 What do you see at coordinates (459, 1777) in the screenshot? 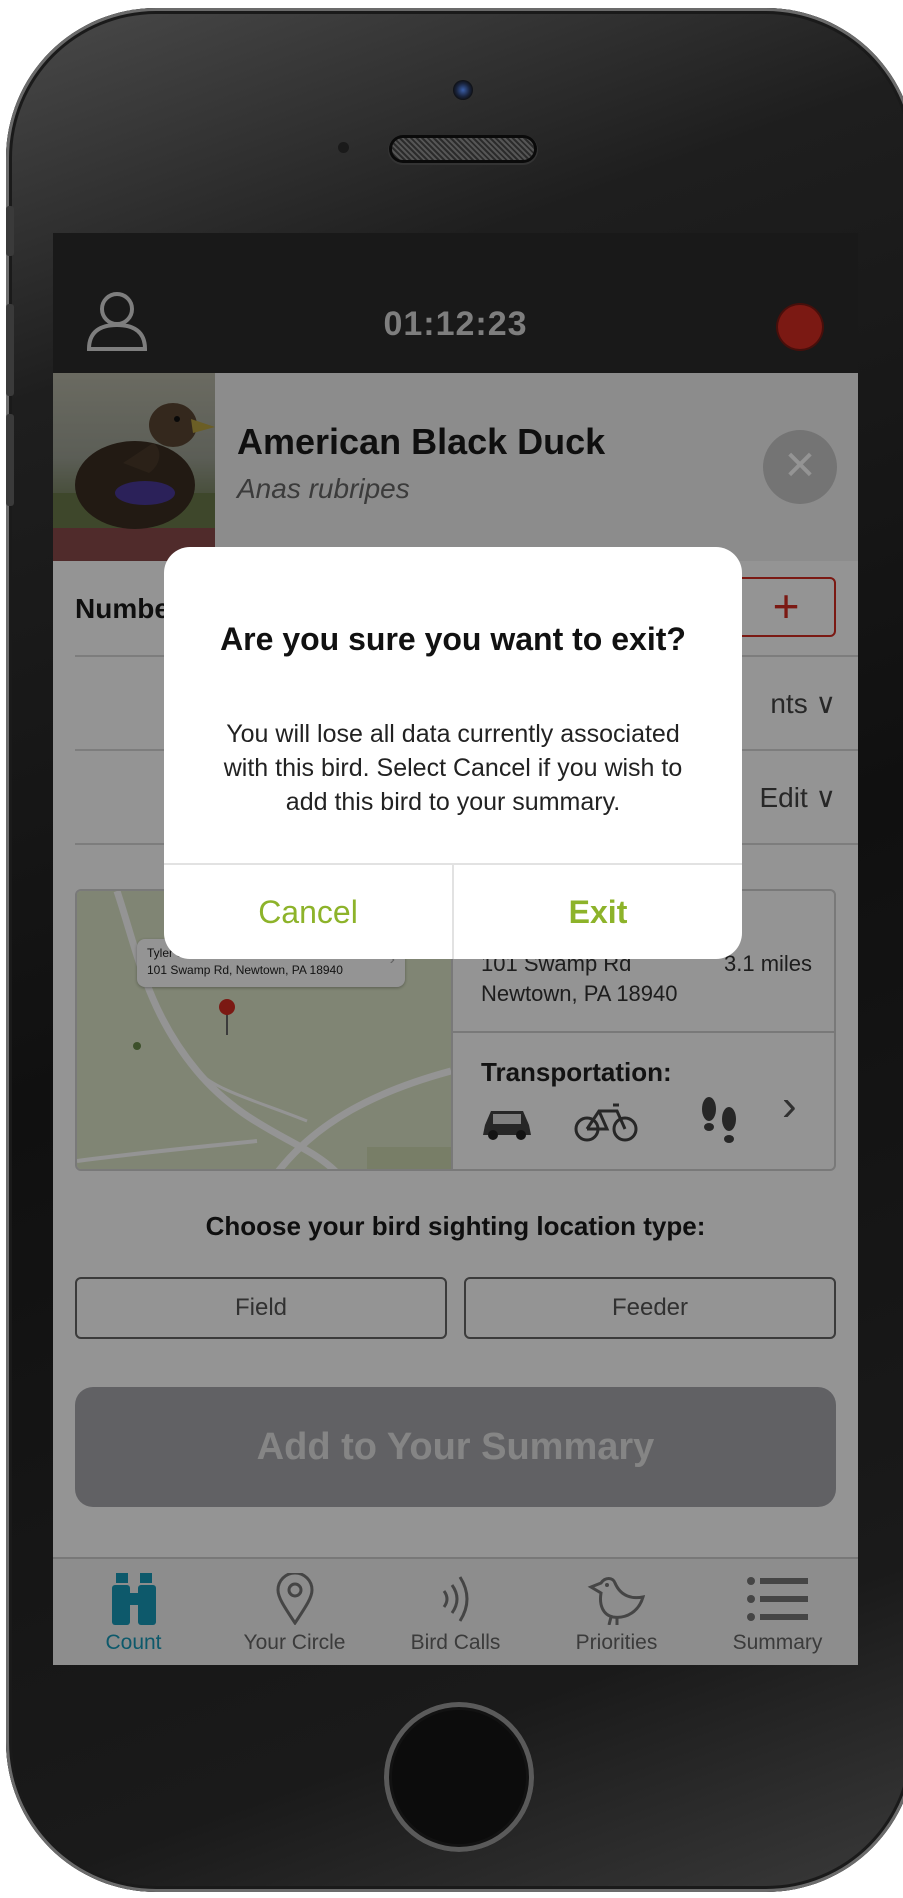
I see `home-button` at bounding box center [459, 1777].